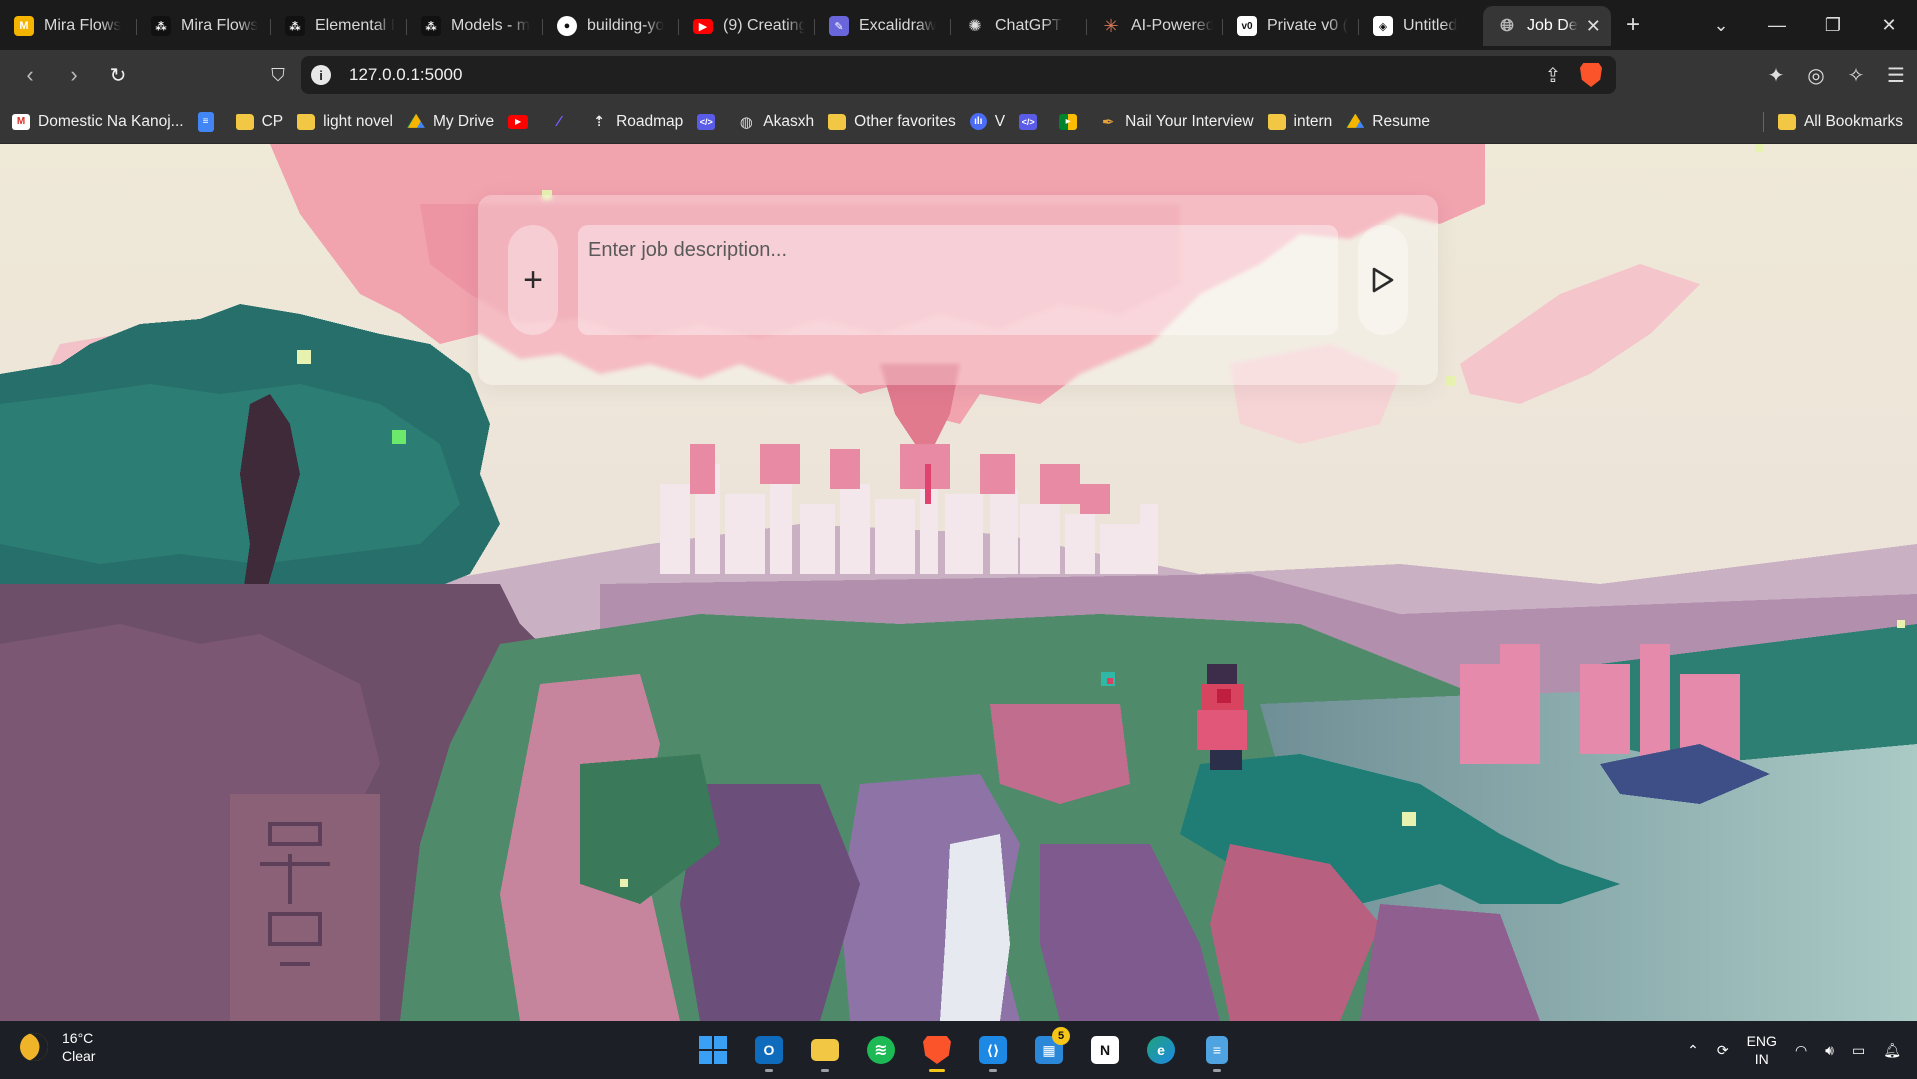  I want to click on address-bar: i 127.0.0.1:5000 ⇪, so click(958, 75).